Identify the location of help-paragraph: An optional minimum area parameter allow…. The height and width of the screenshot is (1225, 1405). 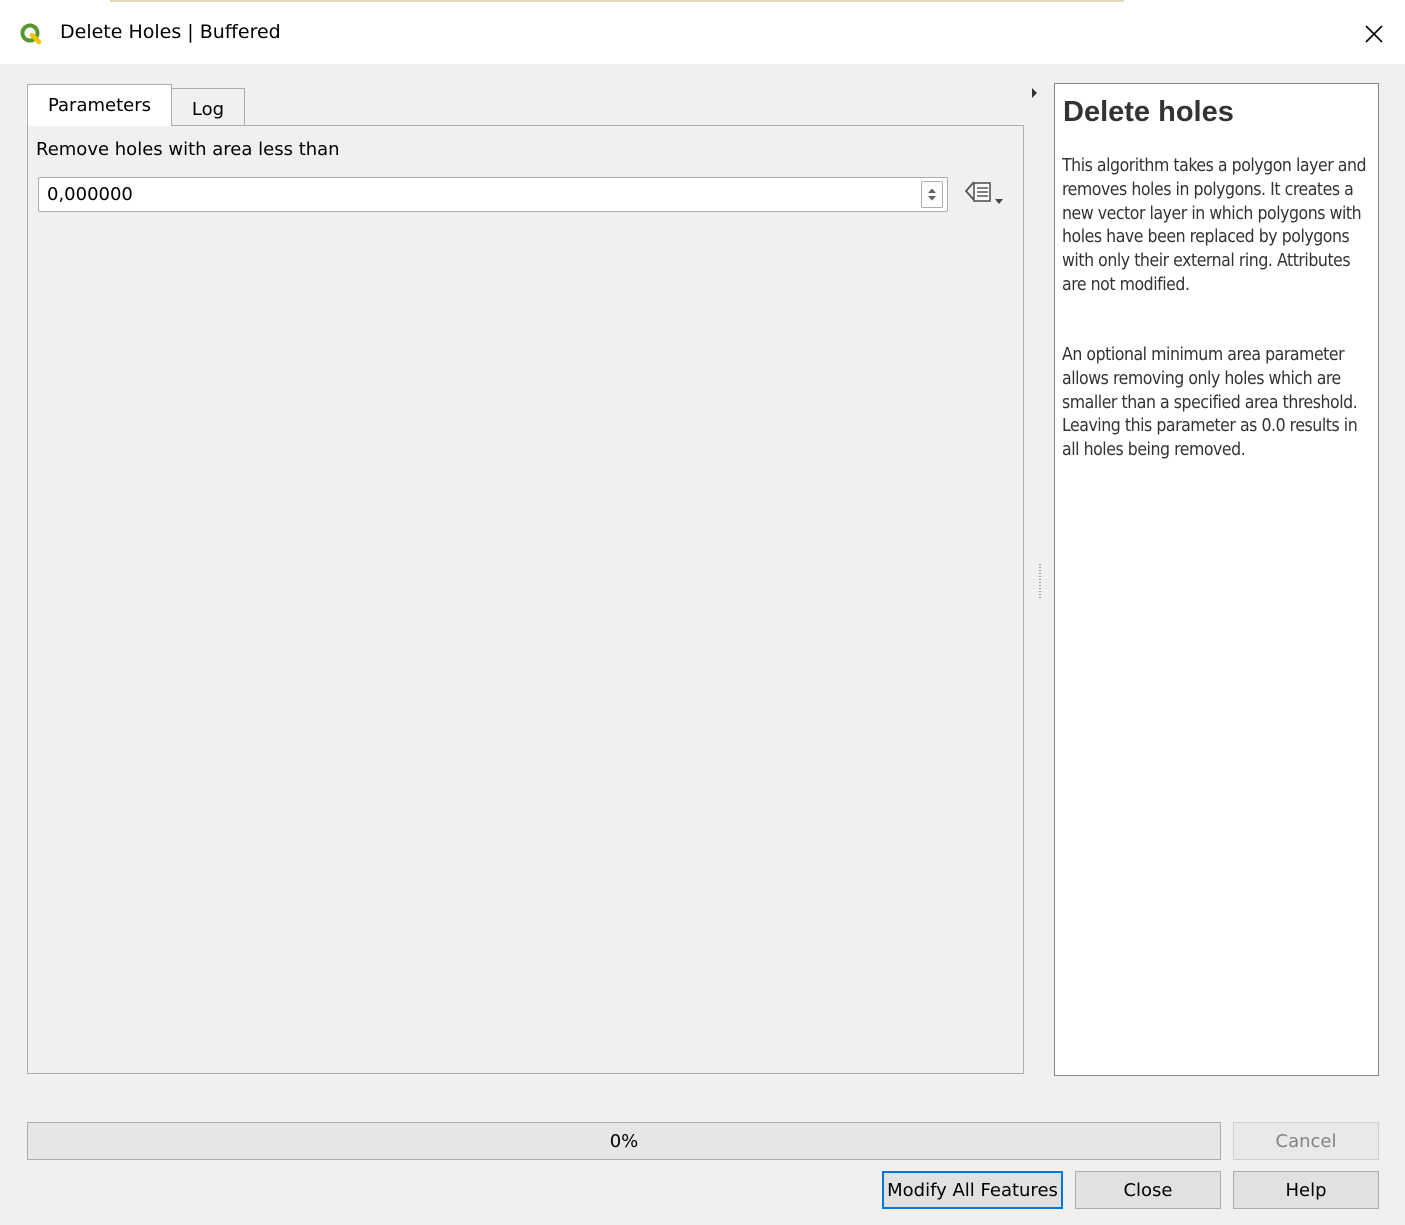
(1210, 403).